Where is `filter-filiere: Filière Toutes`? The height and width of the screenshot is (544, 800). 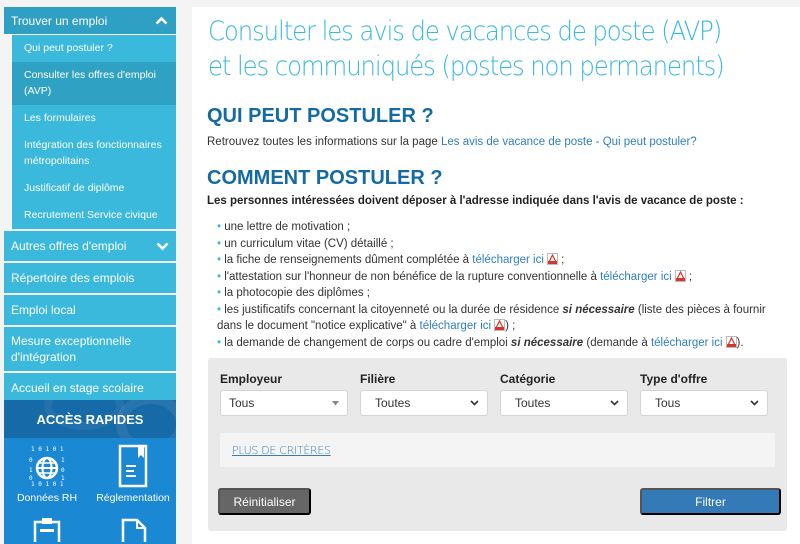
filter-filiere: Filière Toutes is located at coordinates (424, 394).